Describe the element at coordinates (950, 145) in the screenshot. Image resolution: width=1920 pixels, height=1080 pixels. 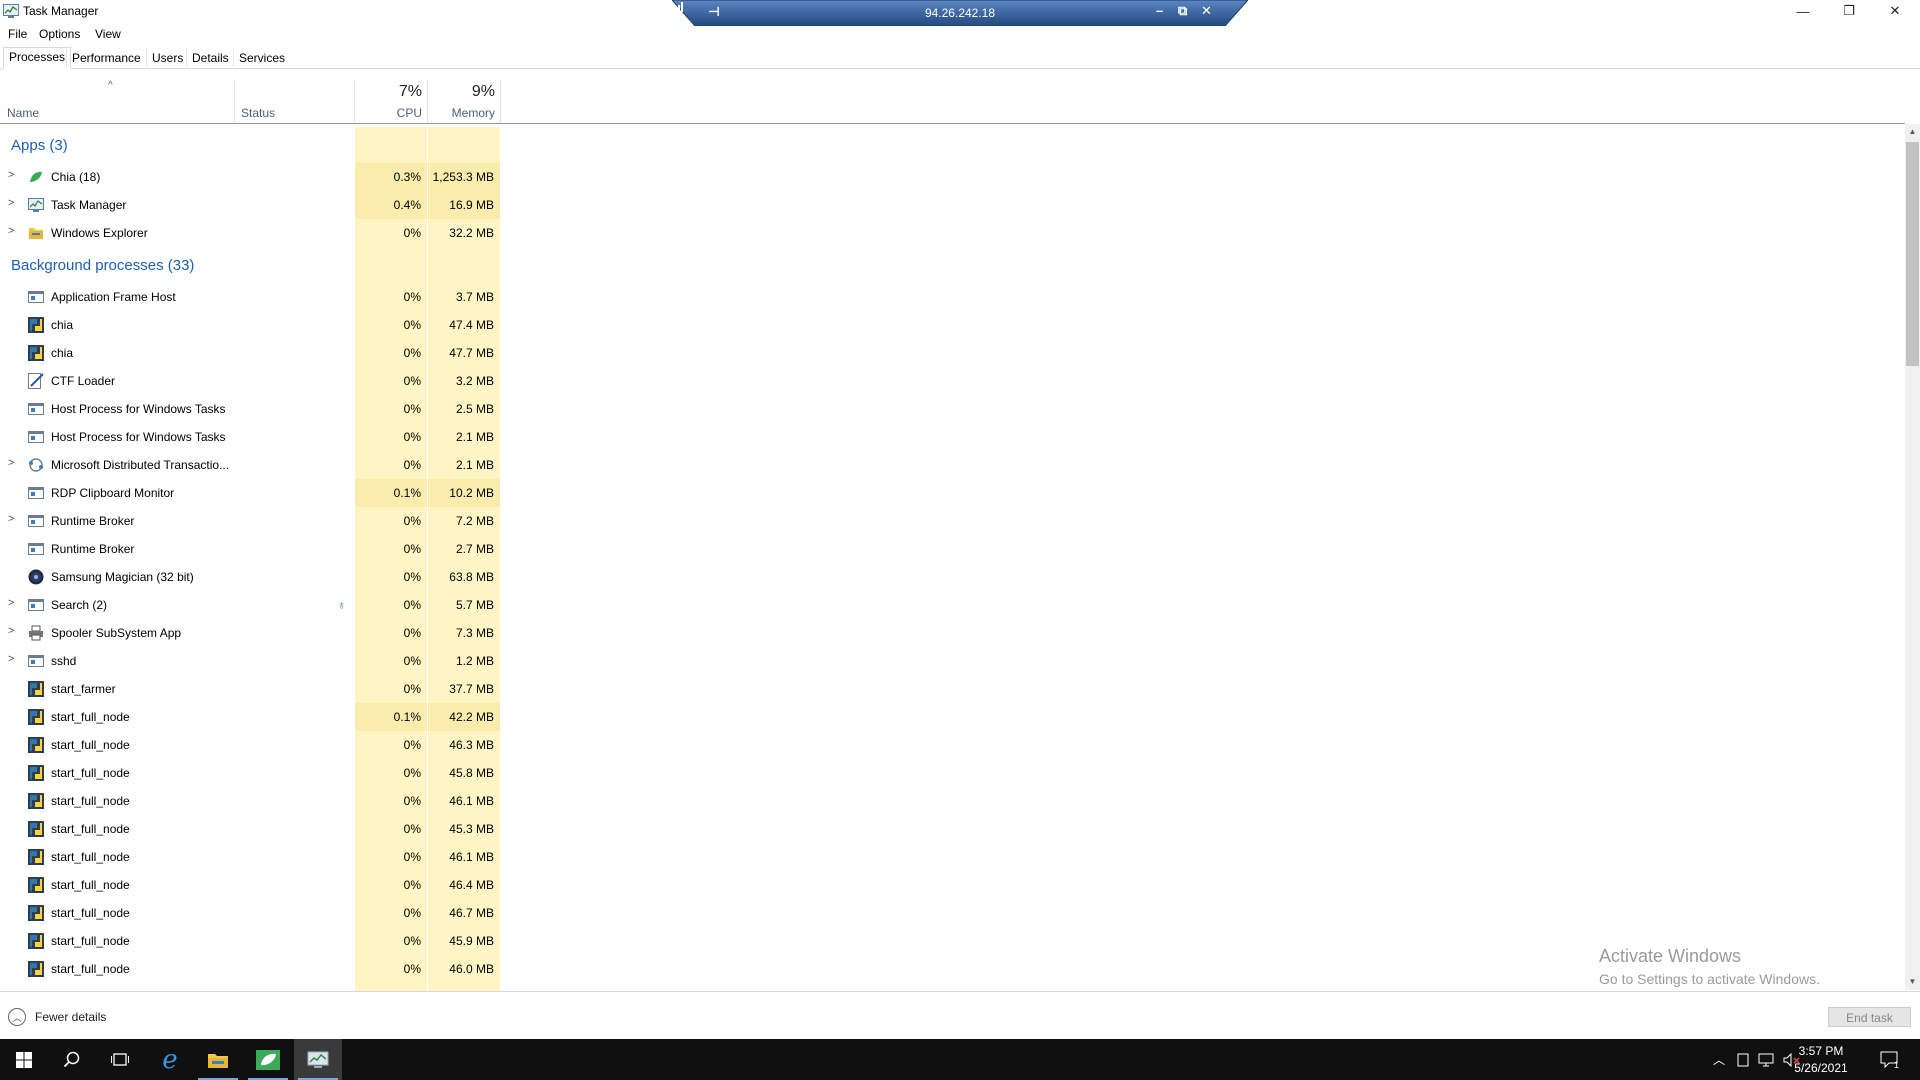
I see `group-header-apps: Apps (3)` at that location.